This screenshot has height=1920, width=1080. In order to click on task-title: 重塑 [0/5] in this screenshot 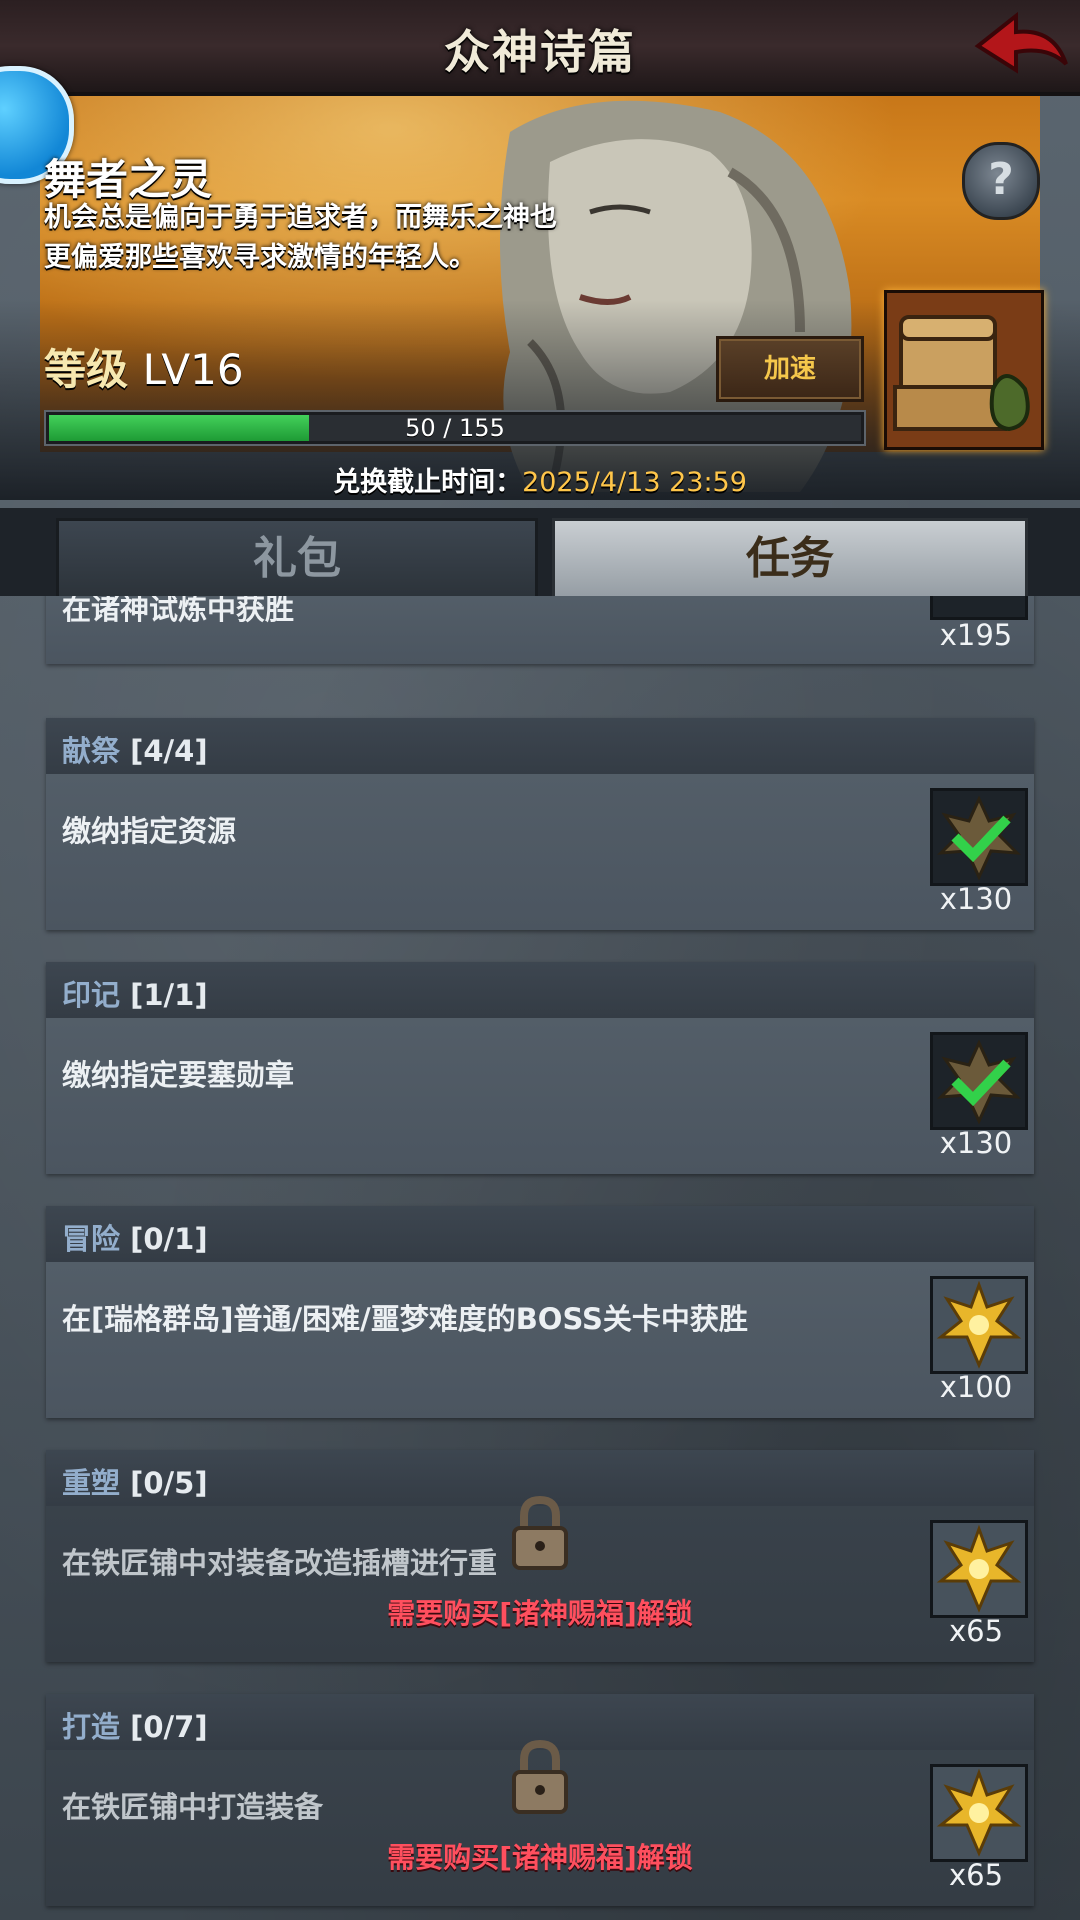, I will do `click(135, 1483)`.